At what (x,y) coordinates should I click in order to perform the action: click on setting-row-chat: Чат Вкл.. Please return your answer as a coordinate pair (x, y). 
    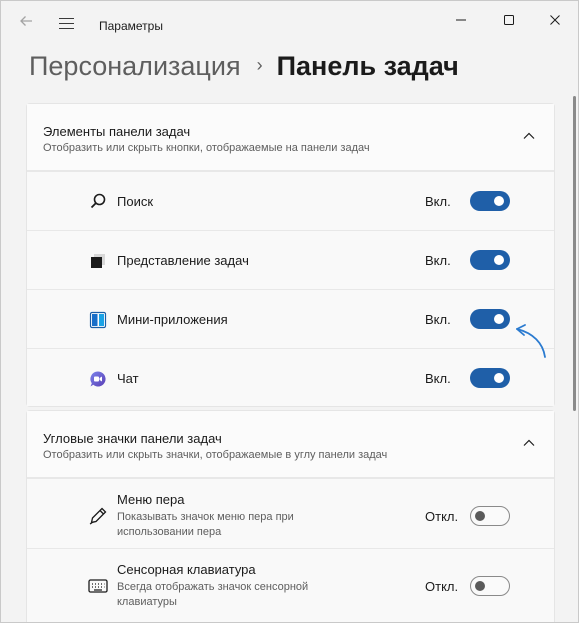
    Looking at the image, I should click on (290, 377).